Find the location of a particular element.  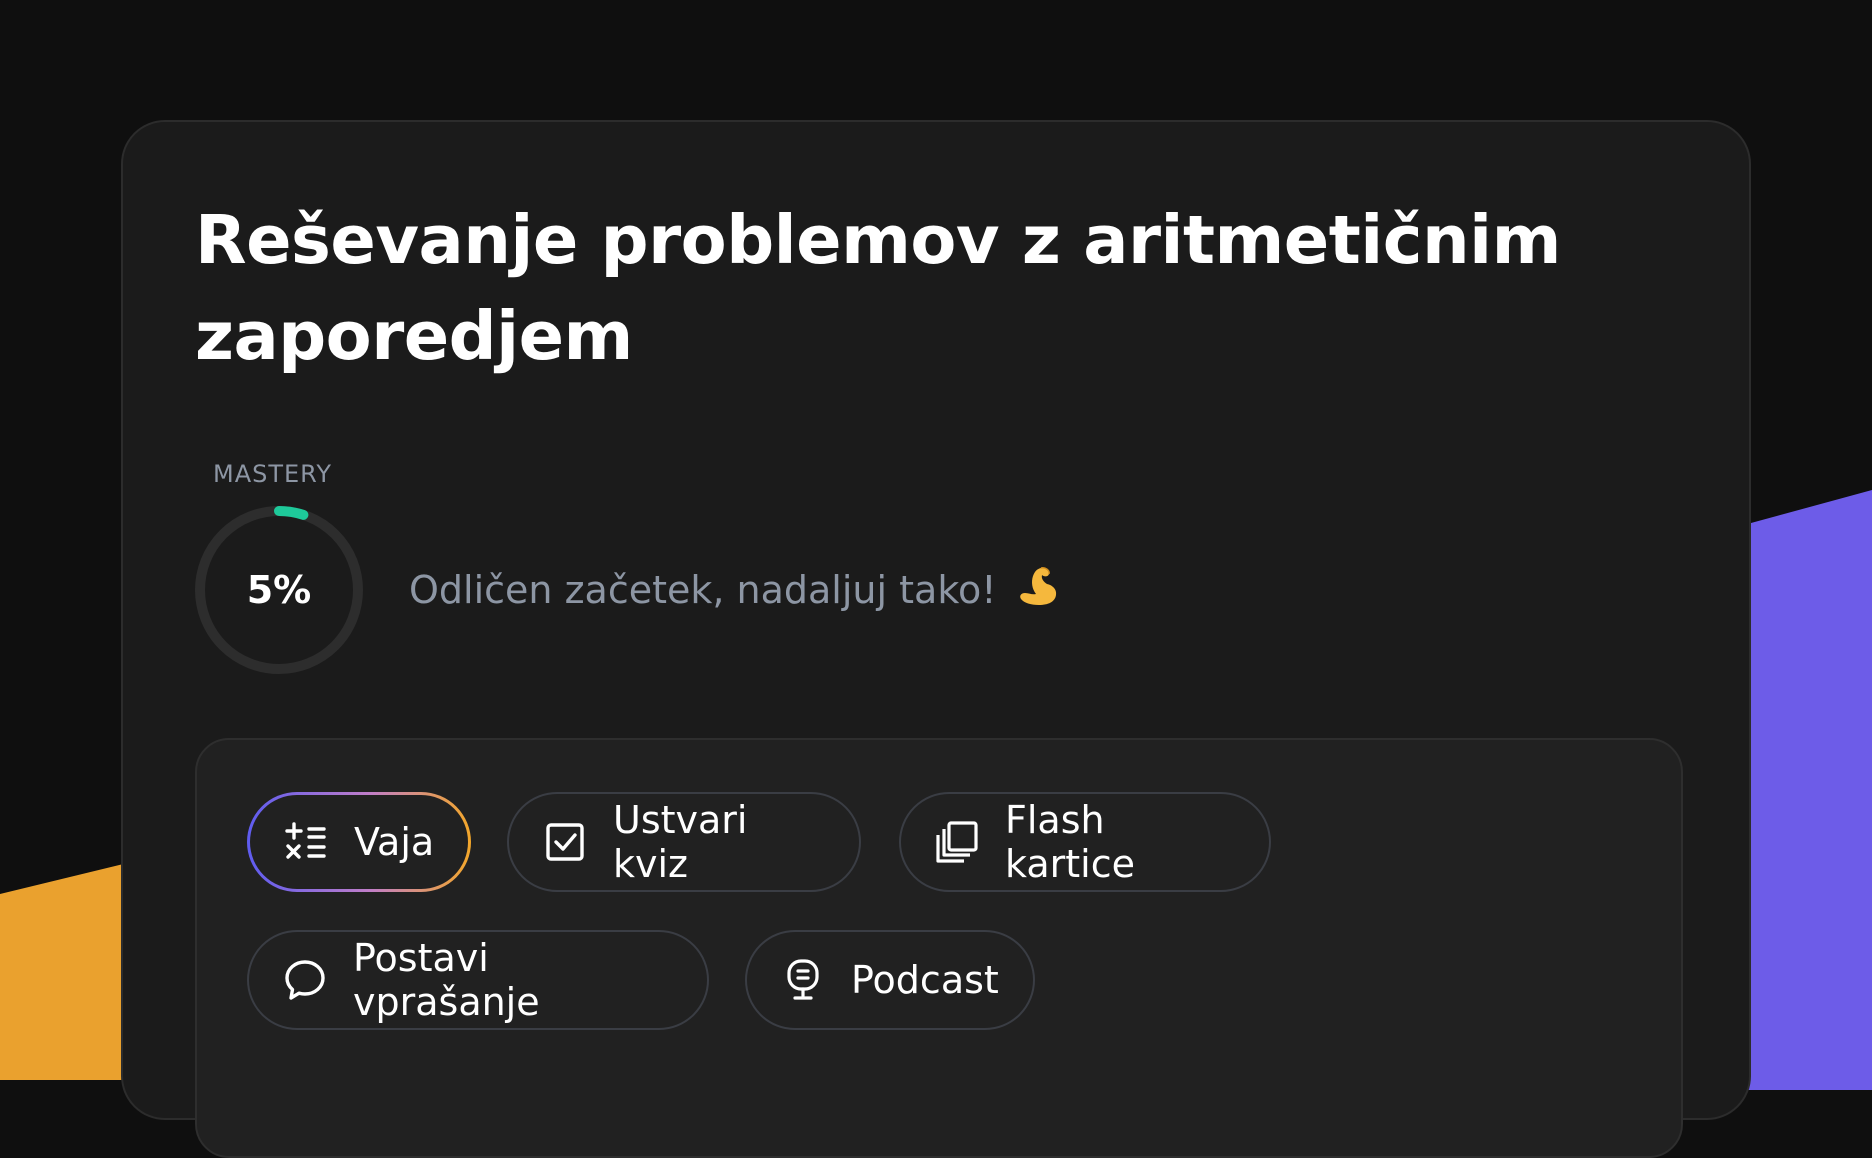

create-quiz-button: Ustvari kviz is located at coordinates (684, 842).